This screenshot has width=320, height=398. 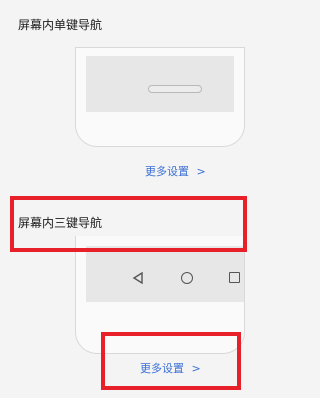 What do you see at coordinates (175, 89) in the screenshot?
I see `gesture-bar` at bounding box center [175, 89].